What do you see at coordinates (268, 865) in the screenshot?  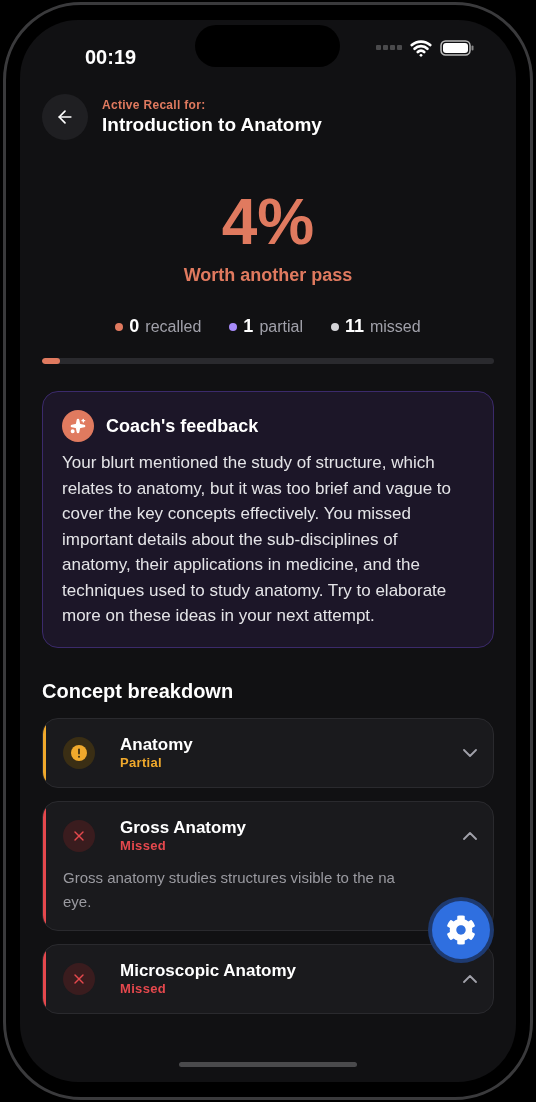 I see `concept-card: Gross Anatomy Missed Gross anatomy studies structures visible to the na eye.` at bounding box center [268, 865].